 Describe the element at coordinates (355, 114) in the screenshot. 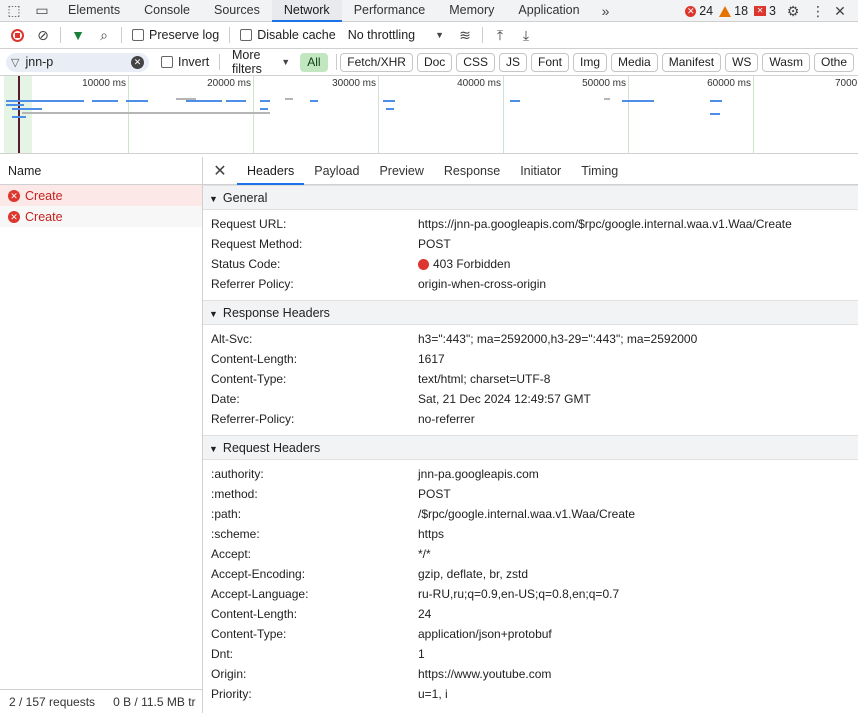

I see `timeline-tick: 30000 ms` at that location.